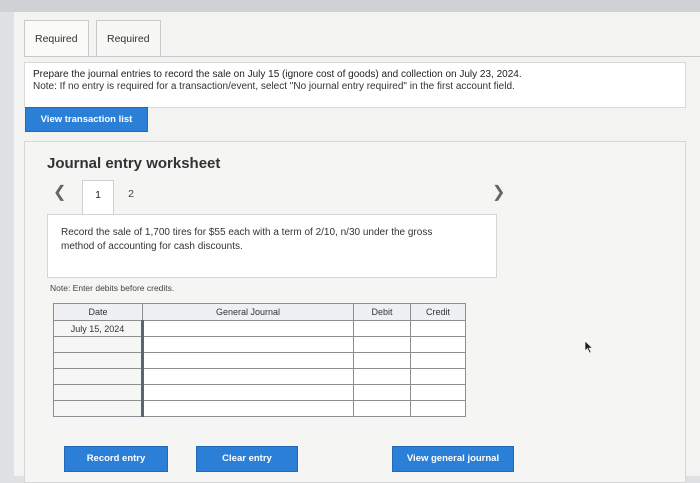  What do you see at coordinates (112, 288) in the screenshot?
I see `debits-note: Note: Enter debits before credits.` at bounding box center [112, 288].